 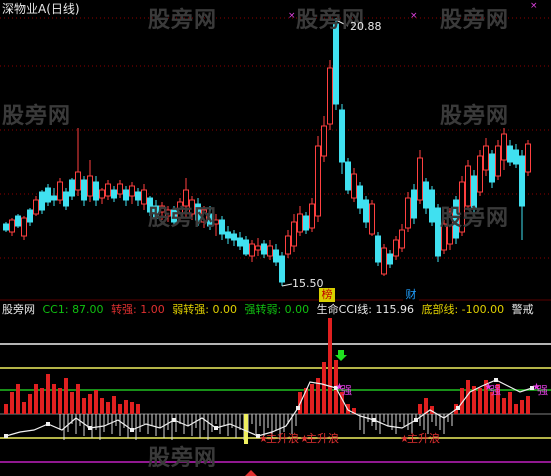 I want to click on down-arrow-icon, so click(x=341, y=355).